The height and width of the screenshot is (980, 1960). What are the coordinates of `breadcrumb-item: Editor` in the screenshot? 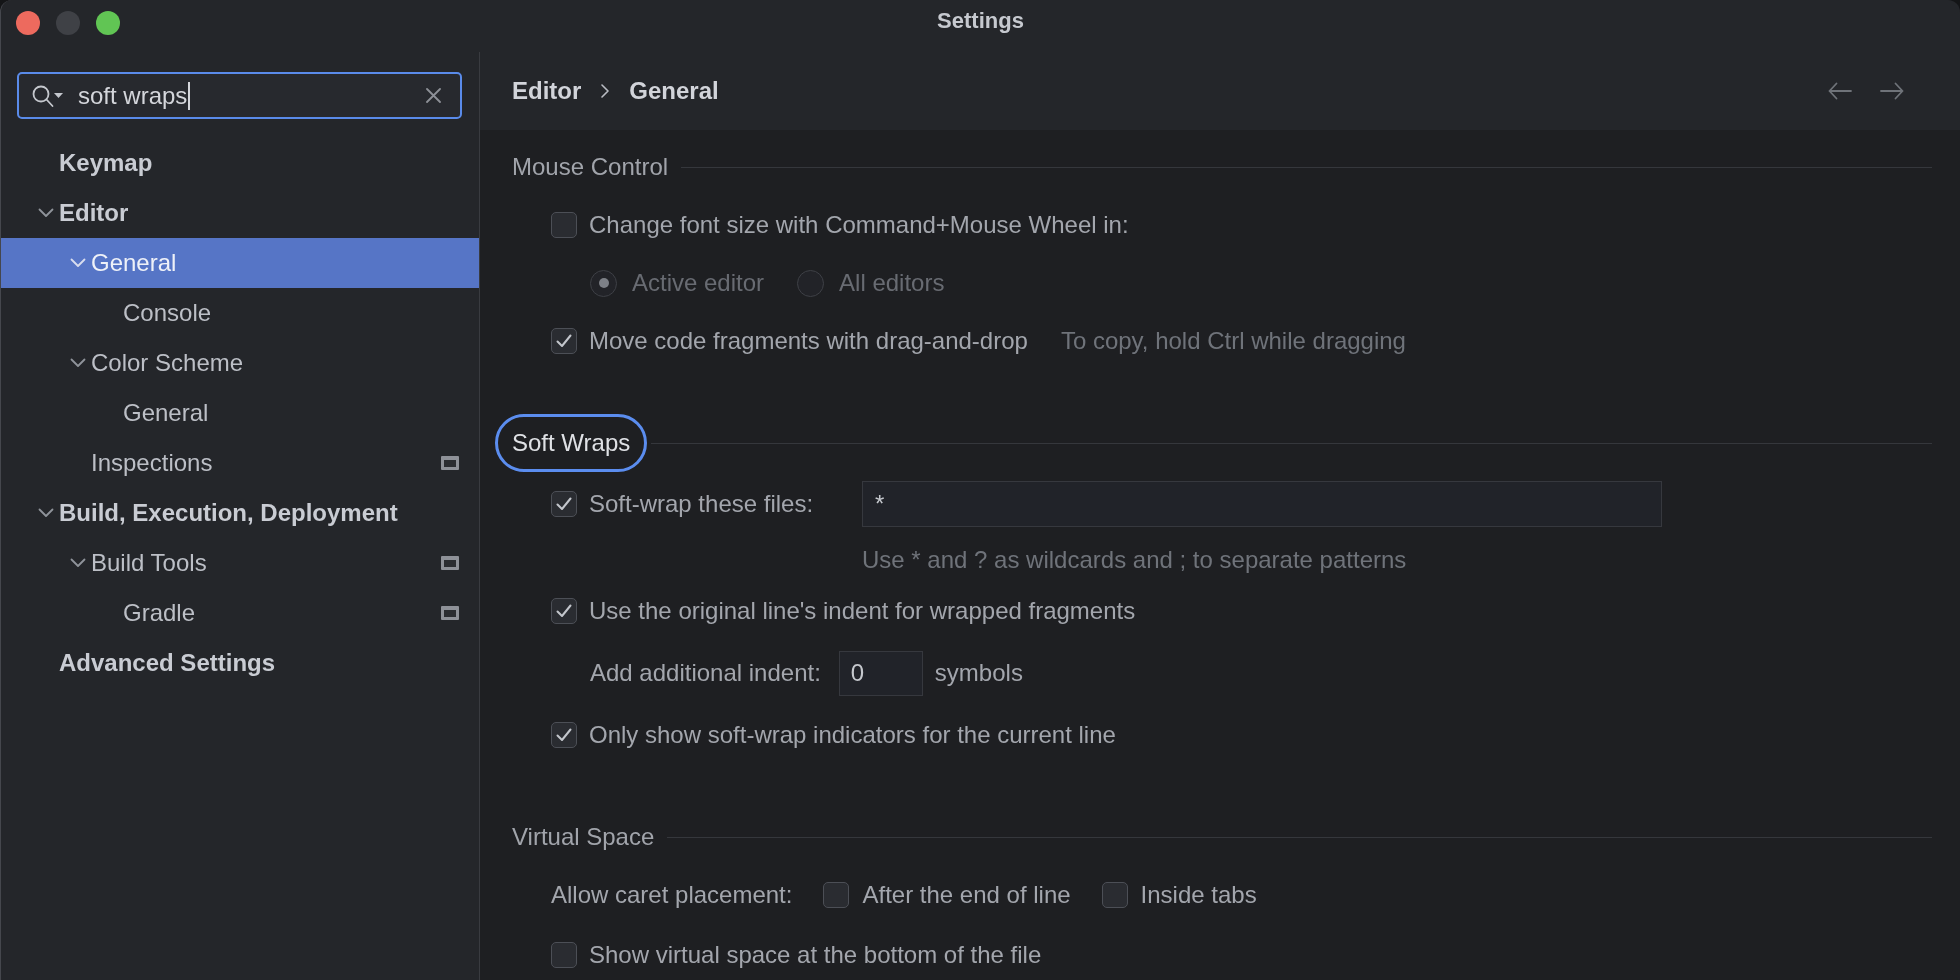 It's located at (547, 91).